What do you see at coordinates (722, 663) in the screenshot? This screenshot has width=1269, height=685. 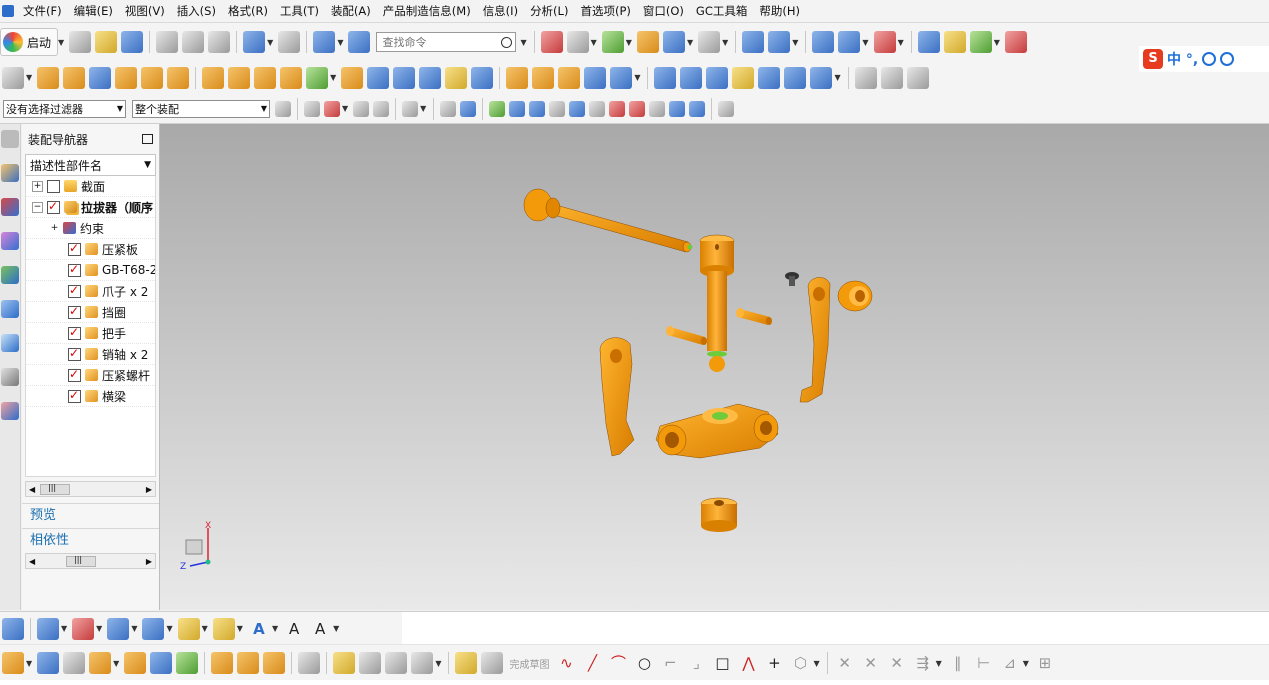 I see `rectangle-icon: □` at bounding box center [722, 663].